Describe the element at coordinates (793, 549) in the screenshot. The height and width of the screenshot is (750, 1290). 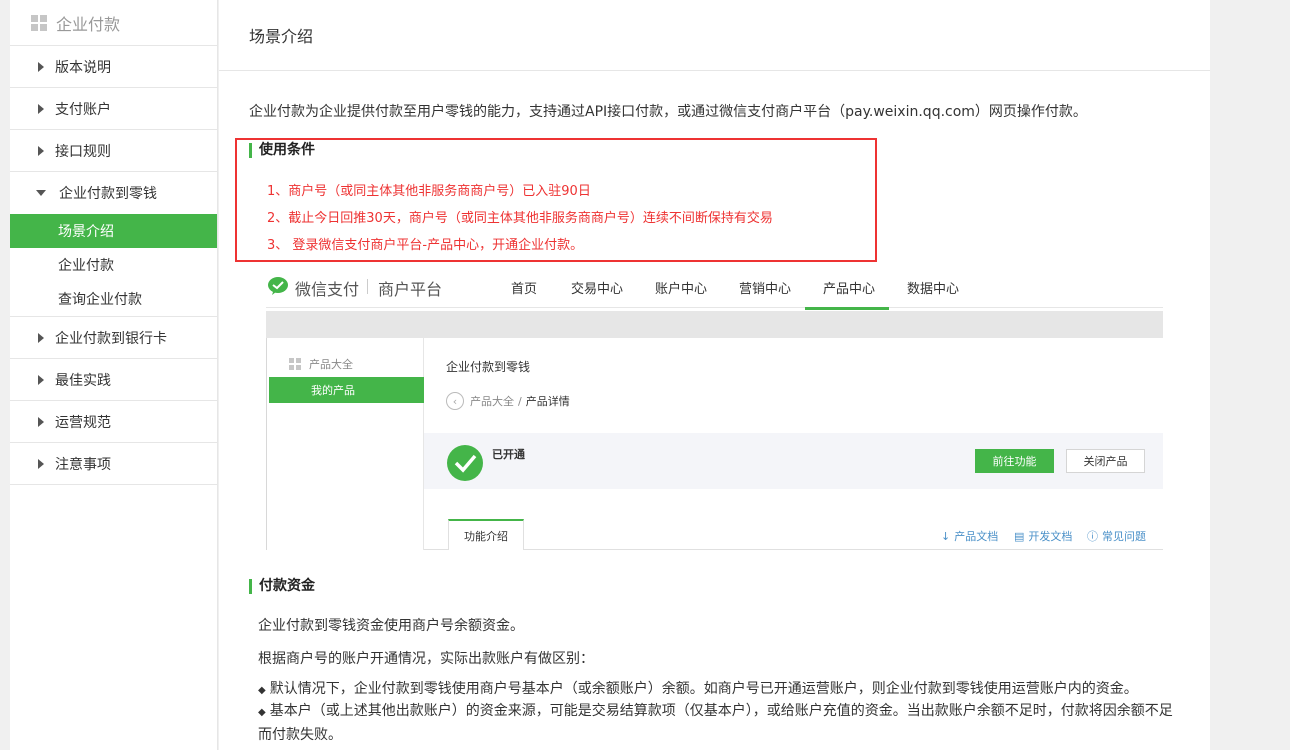
I see `tab-divider` at that location.